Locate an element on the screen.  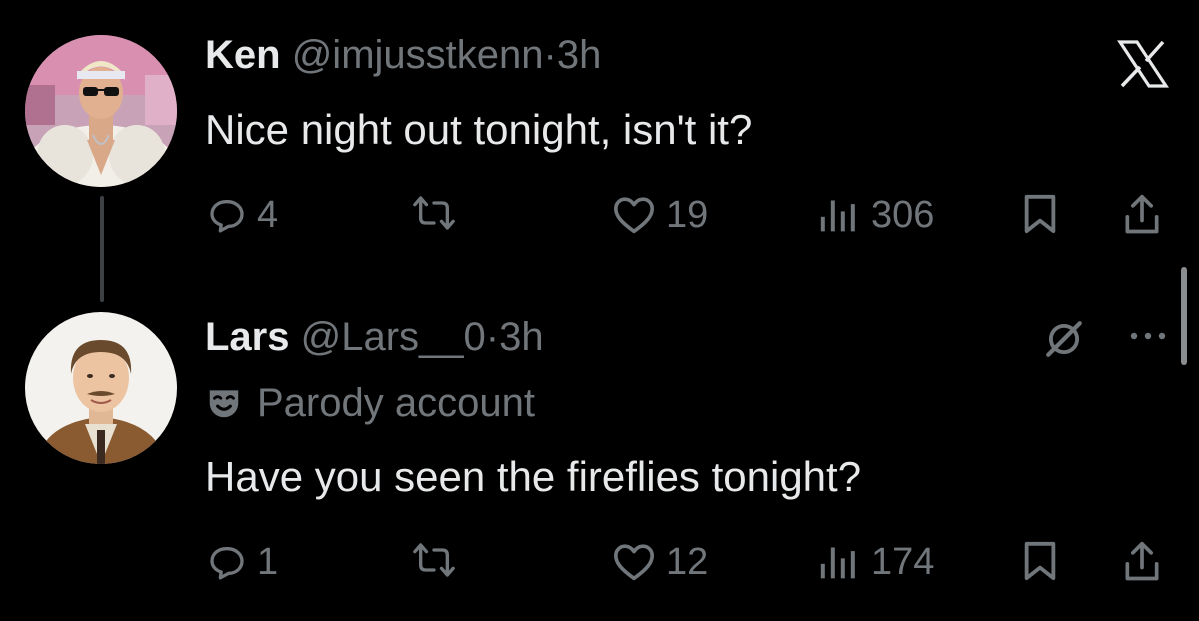
reply-button: 4 is located at coordinates (242, 215).